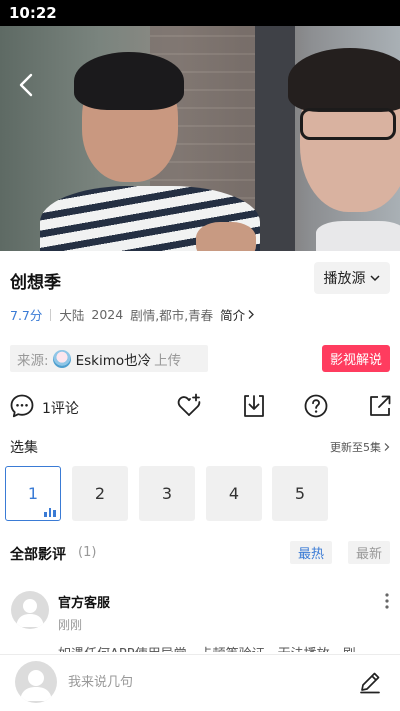 This screenshot has width=400, height=711. I want to click on episode-number: 2, so click(100, 493).